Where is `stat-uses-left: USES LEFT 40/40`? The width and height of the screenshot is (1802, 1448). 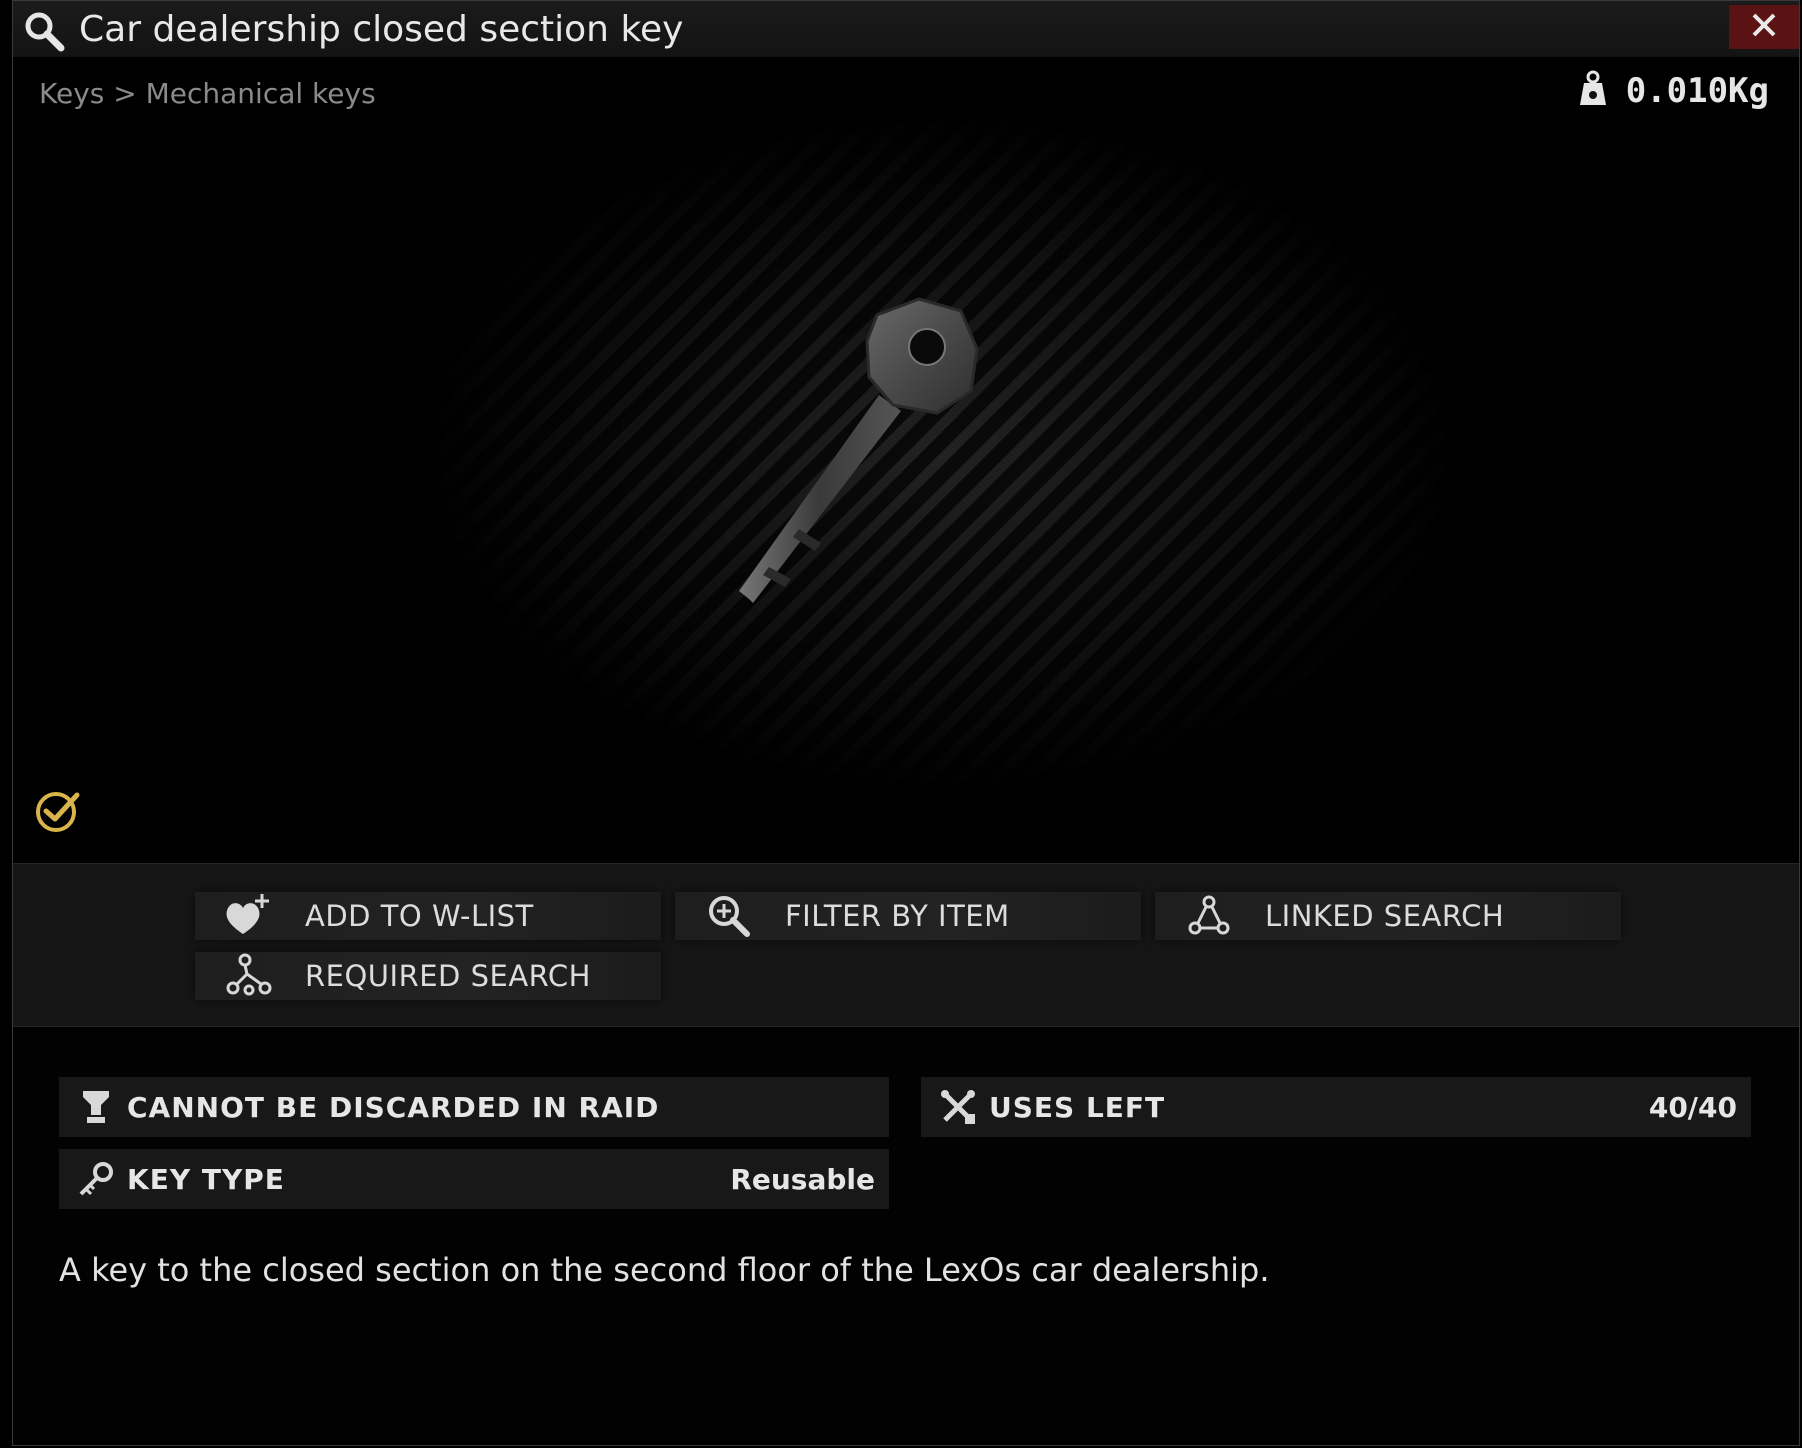
stat-uses-left: USES LEFT 40/40 is located at coordinates (1336, 1107).